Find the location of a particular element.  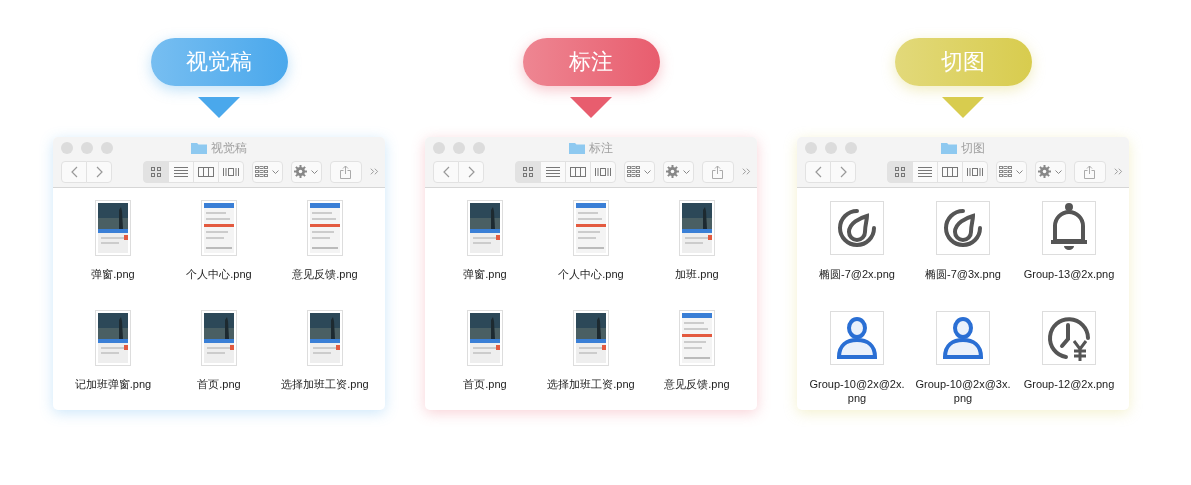

section-label: 切图 is located at coordinates (963, 62).